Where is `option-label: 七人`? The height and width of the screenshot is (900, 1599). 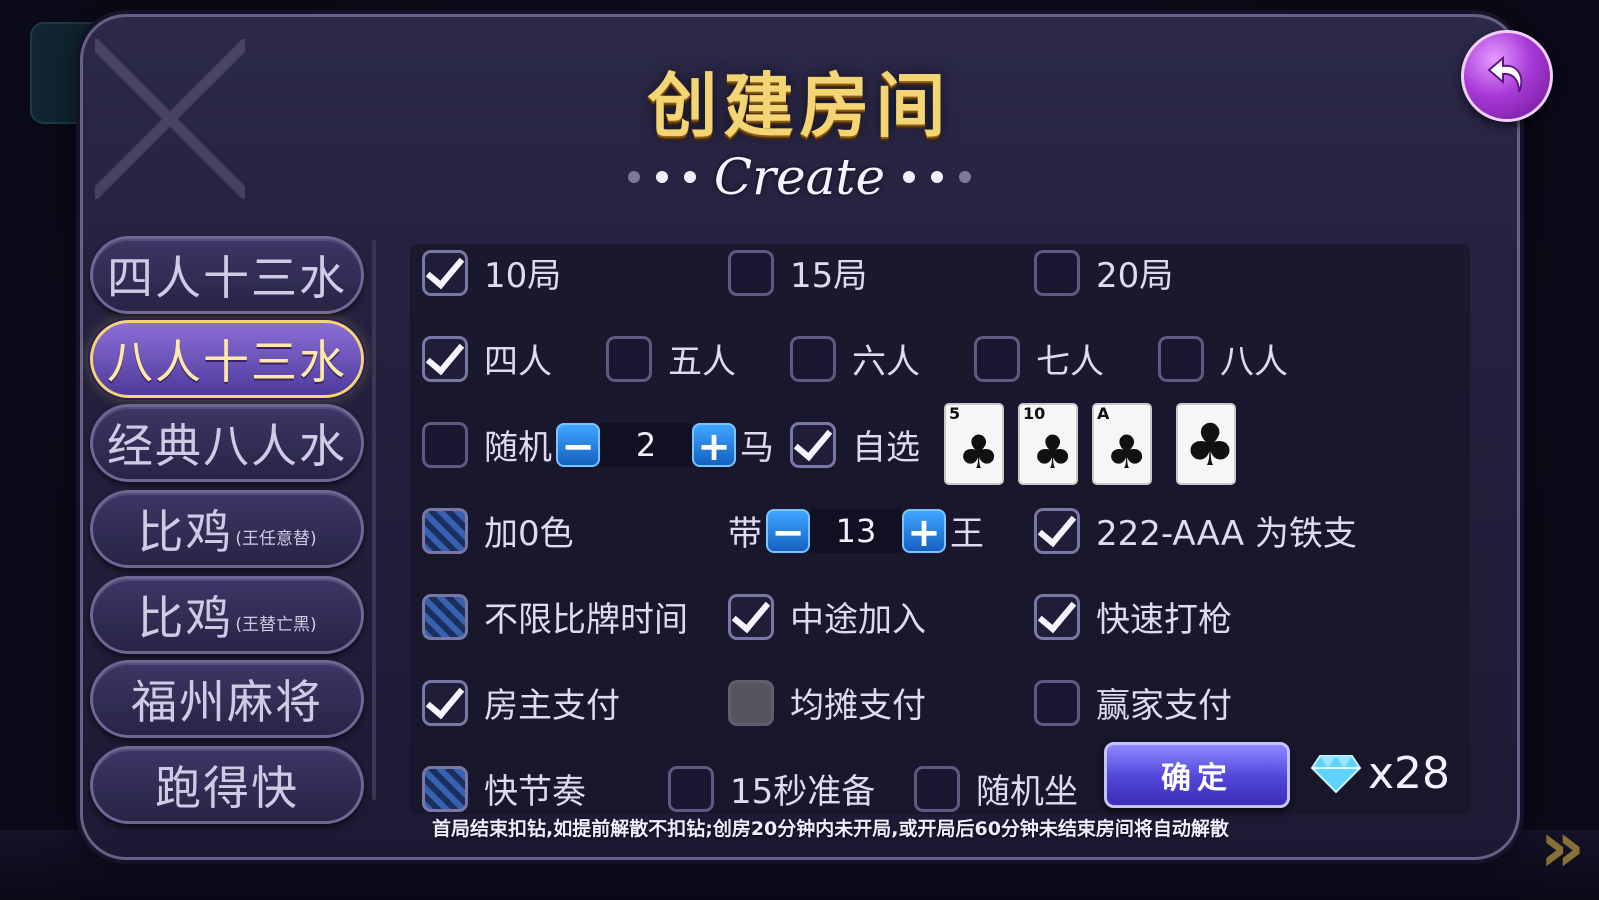
option-label: 七人 is located at coordinates (1070, 362).